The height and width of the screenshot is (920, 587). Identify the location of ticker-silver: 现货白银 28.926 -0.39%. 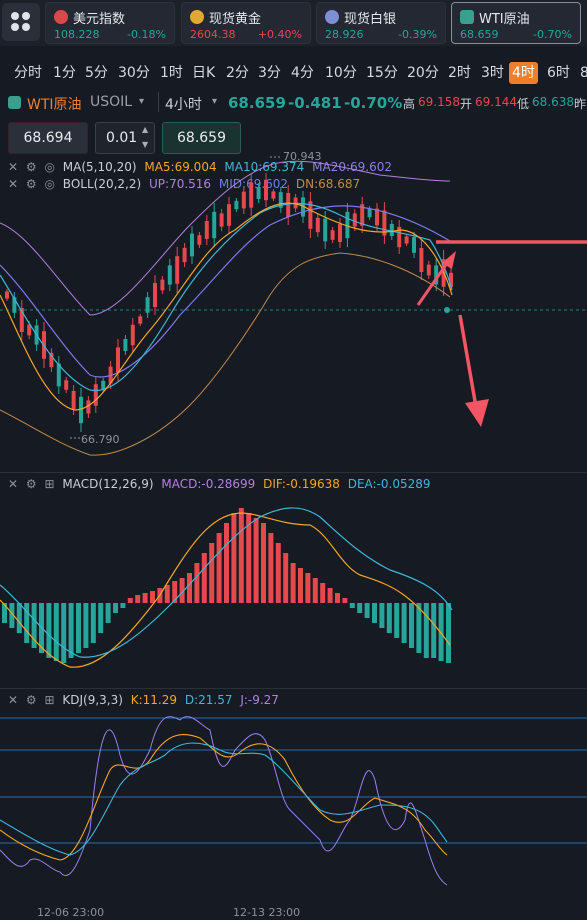
(381, 23).